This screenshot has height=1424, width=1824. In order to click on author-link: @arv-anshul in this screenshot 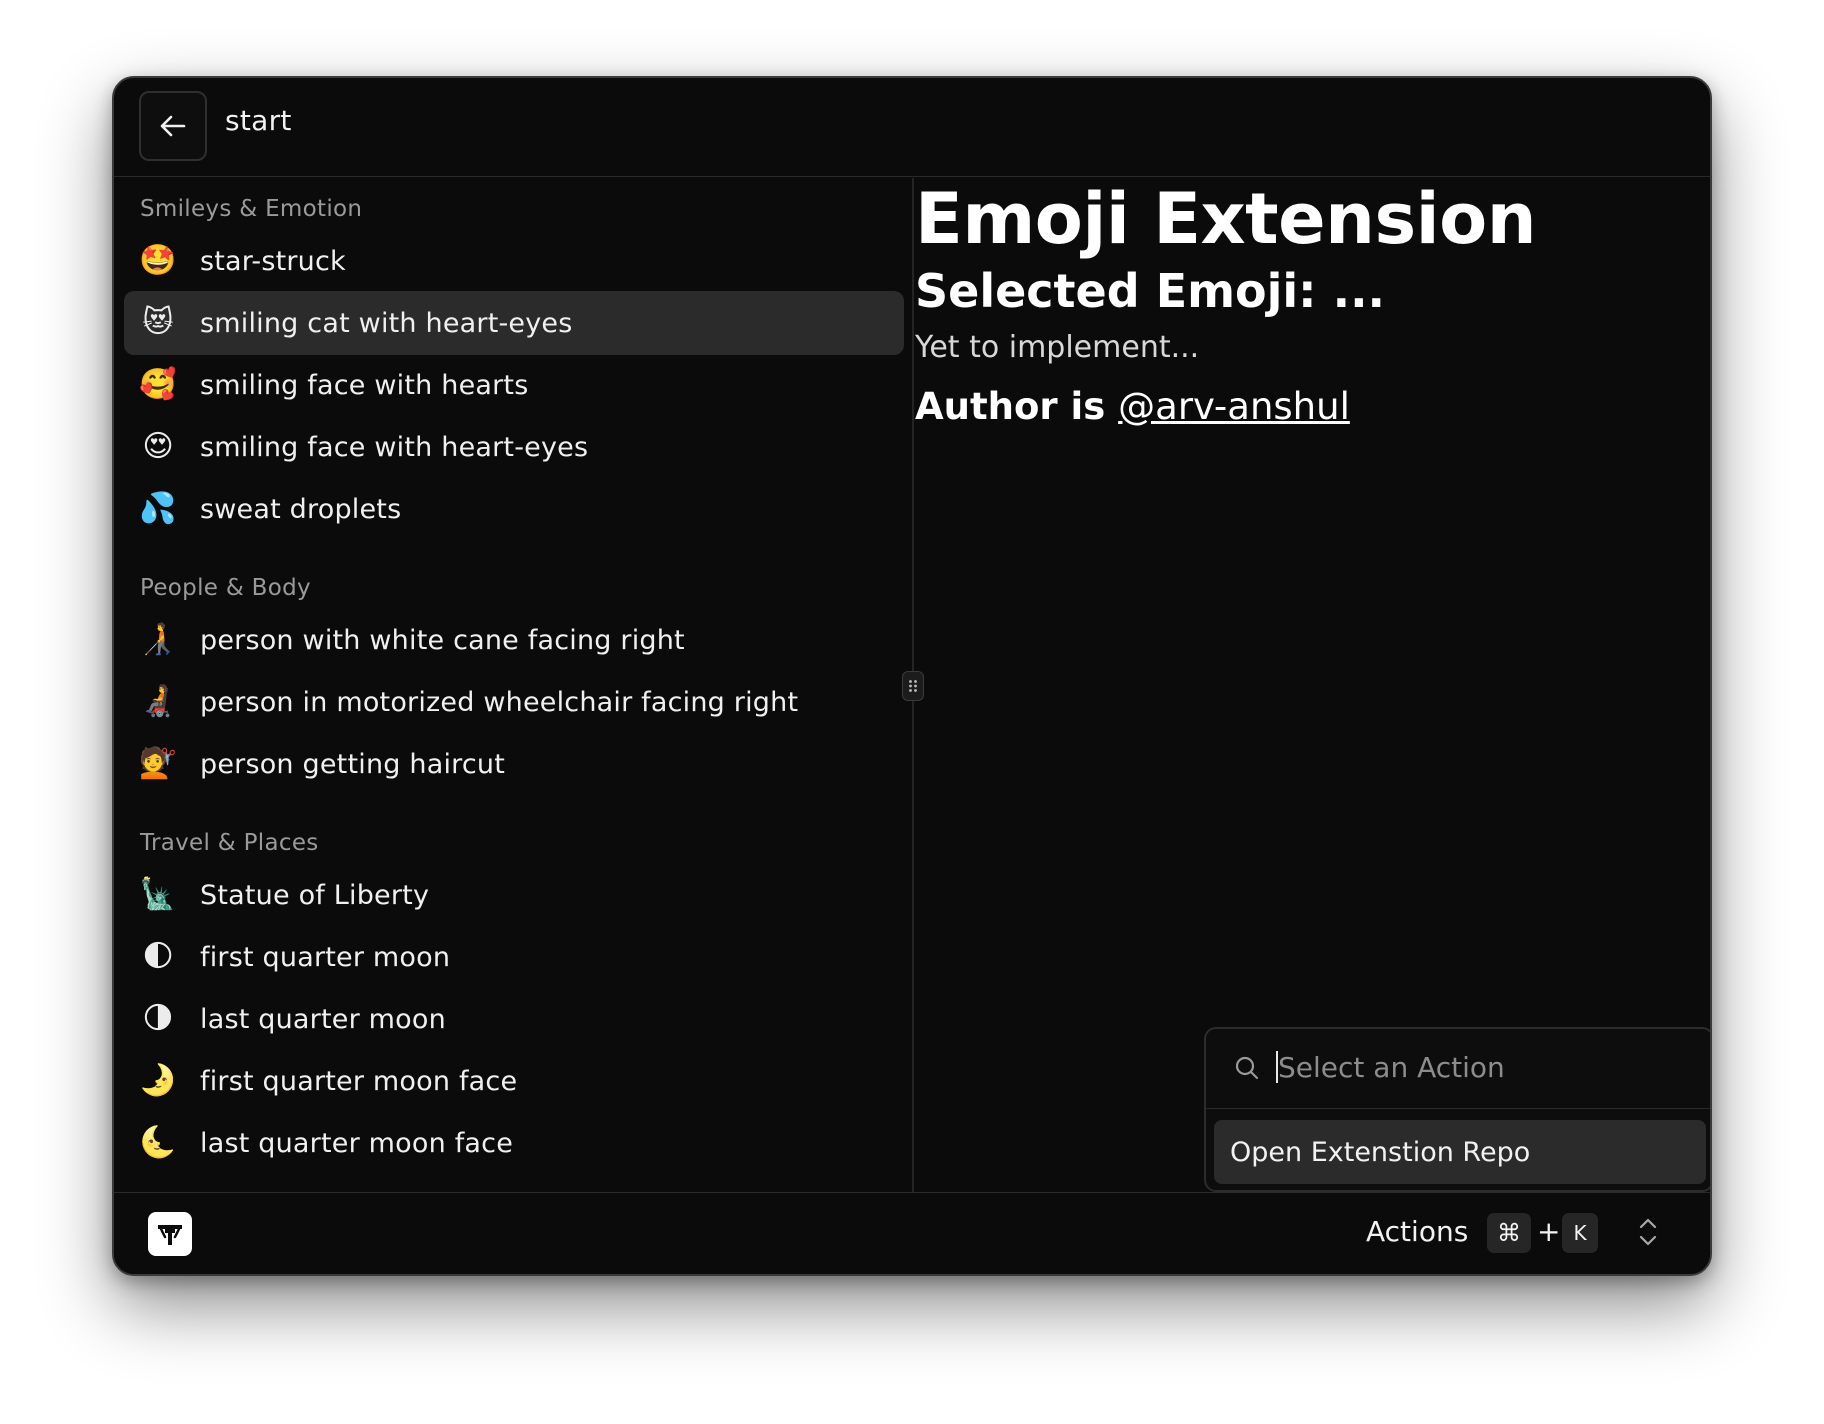, I will do `click(1234, 406)`.